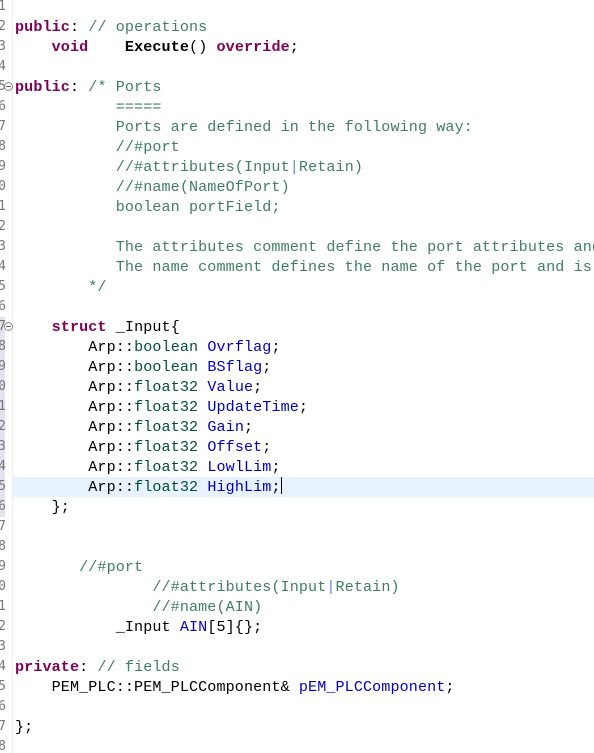 The width and height of the screenshot is (594, 753). What do you see at coordinates (372, 687) in the screenshot?
I see `field-token: pEM_PLCComponent` at bounding box center [372, 687].